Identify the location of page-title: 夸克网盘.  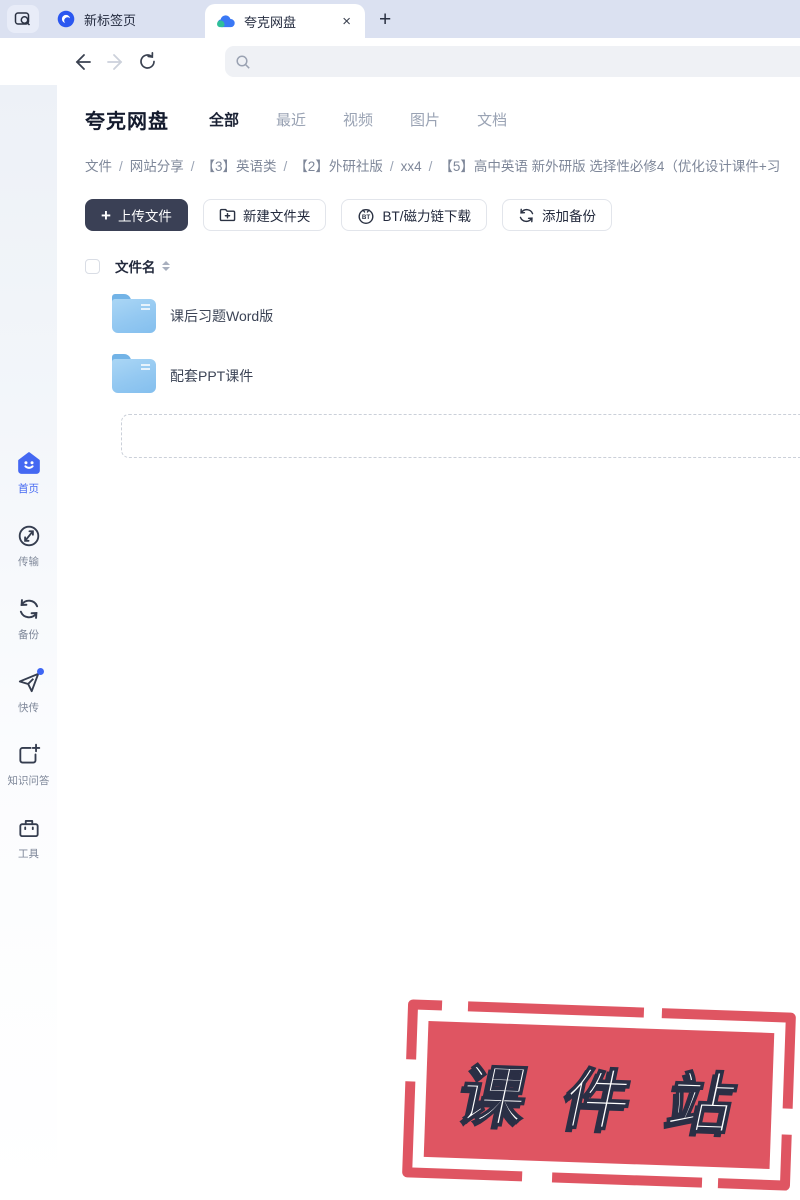
(127, 122).